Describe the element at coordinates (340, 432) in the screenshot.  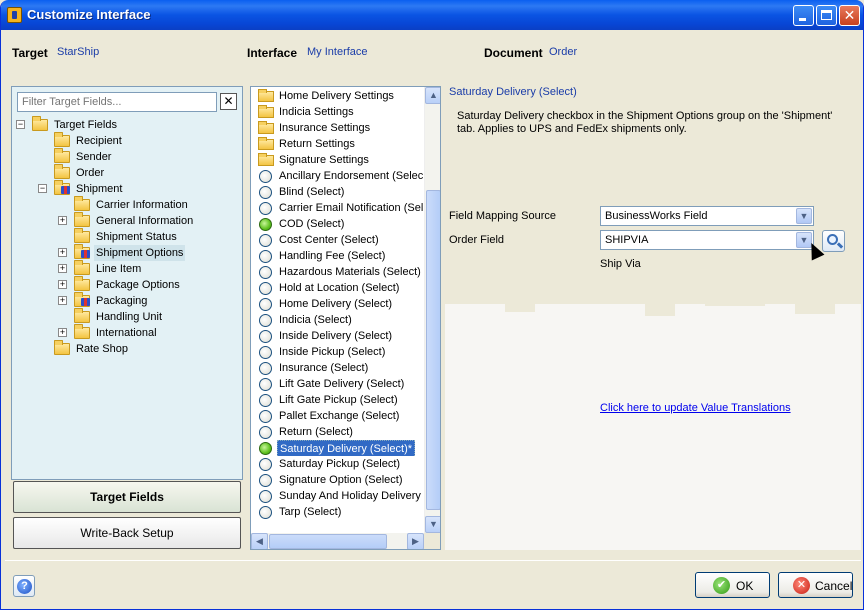
I see `list-item: Return (Select)` at that location.